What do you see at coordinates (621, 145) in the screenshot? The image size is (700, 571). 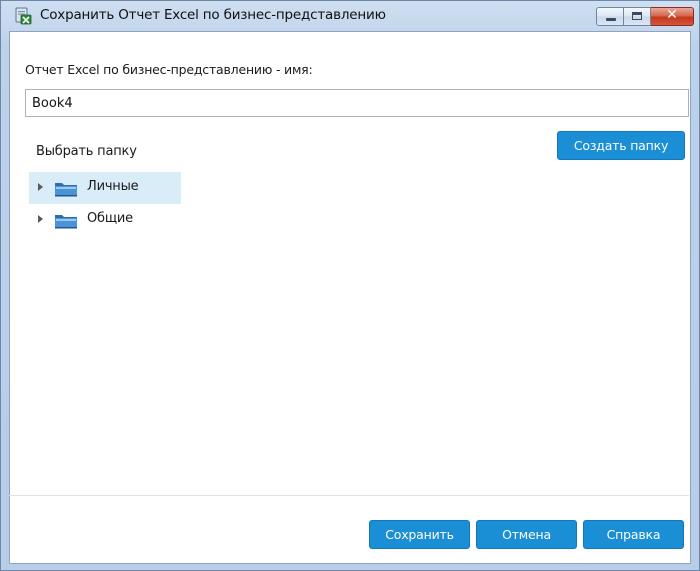 I see `create-folder-button: Создать папку` at bounding box center [621, 145].